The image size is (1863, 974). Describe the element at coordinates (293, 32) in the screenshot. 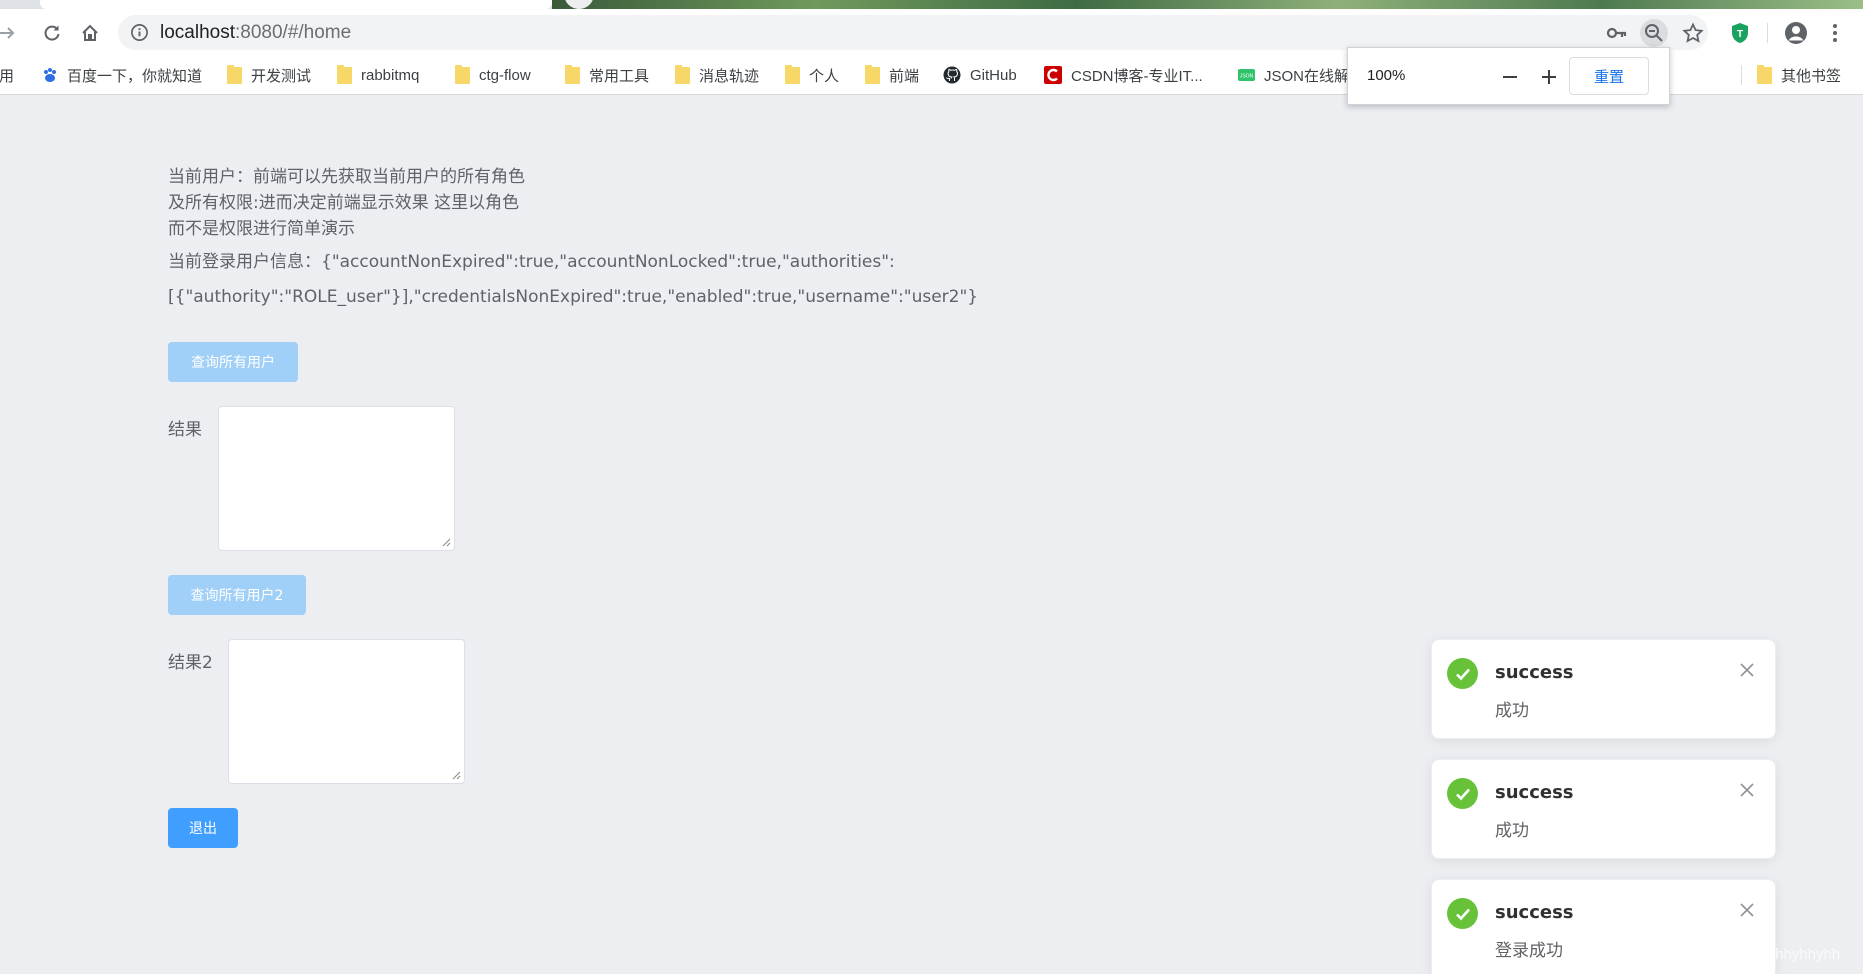

I see `url-path: :8080/#/home` at that location.